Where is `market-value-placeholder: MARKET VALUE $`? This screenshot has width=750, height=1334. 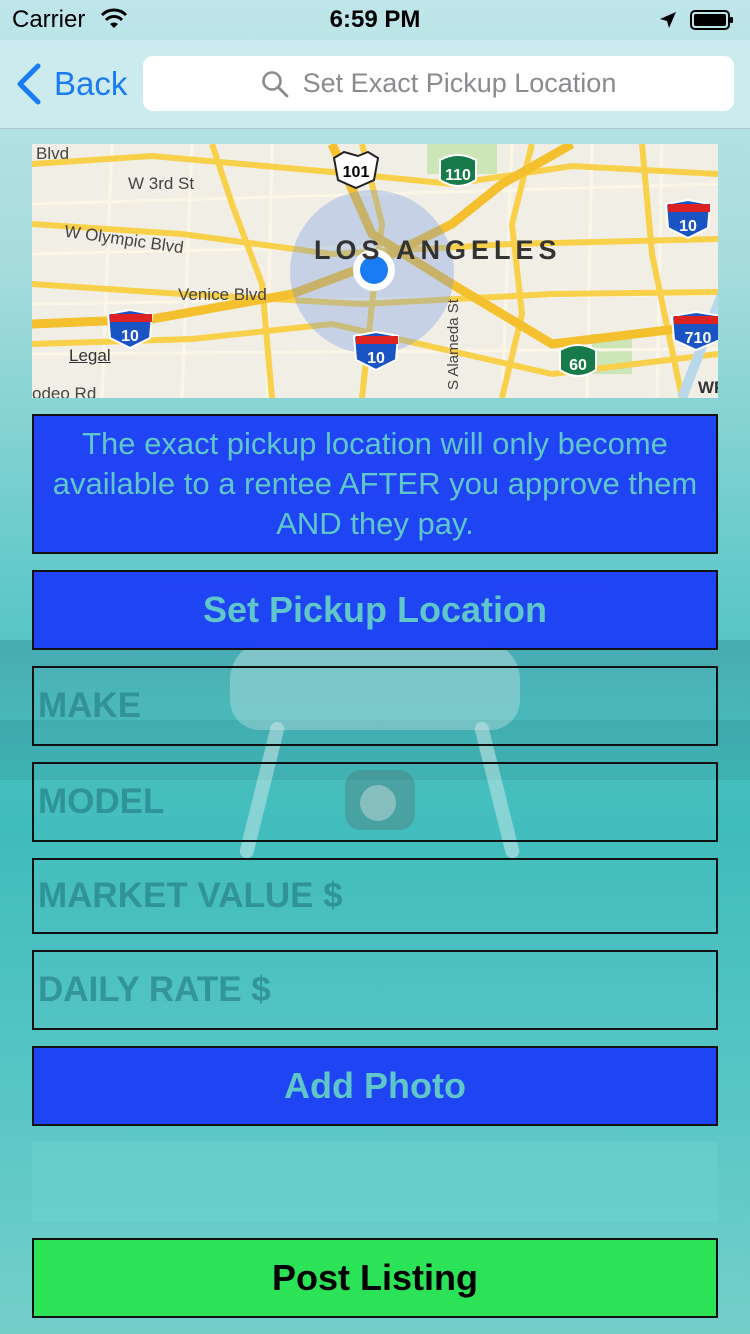 market-value-placeholder: MARKET VALUE $ is located at coordinates (190, 895).